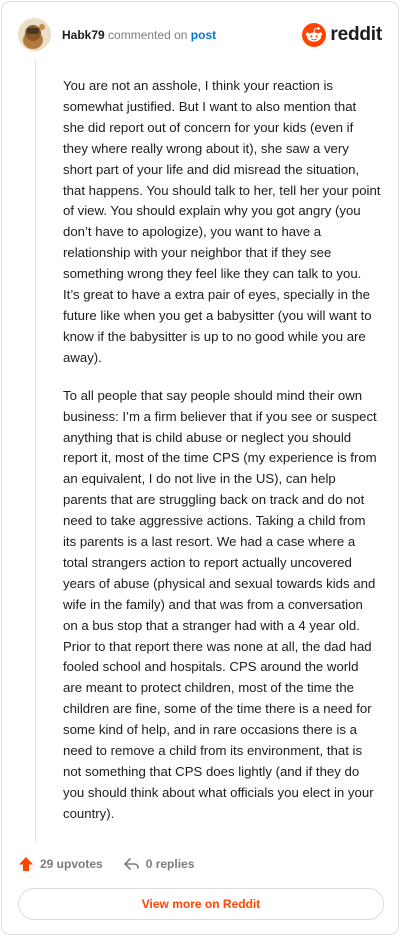 The width and height of the screenshot is (400, 936). I want to click on byline-verb: commented on, so click(148, 35).